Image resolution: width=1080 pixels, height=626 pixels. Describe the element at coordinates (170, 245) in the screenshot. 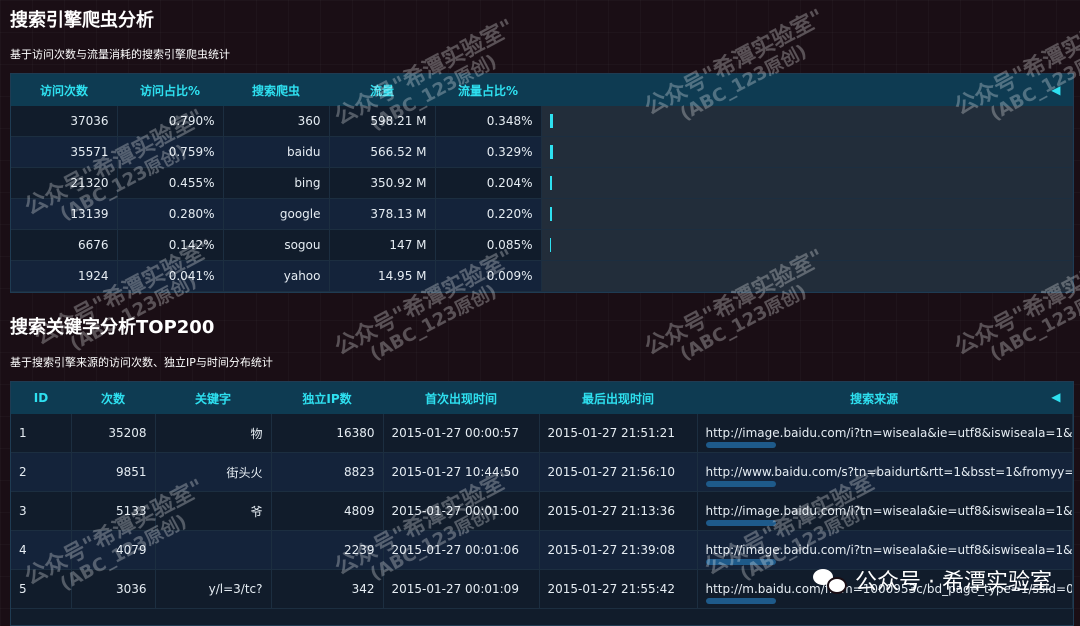

I see `visit-pct-cell: 0.142%` at that location.